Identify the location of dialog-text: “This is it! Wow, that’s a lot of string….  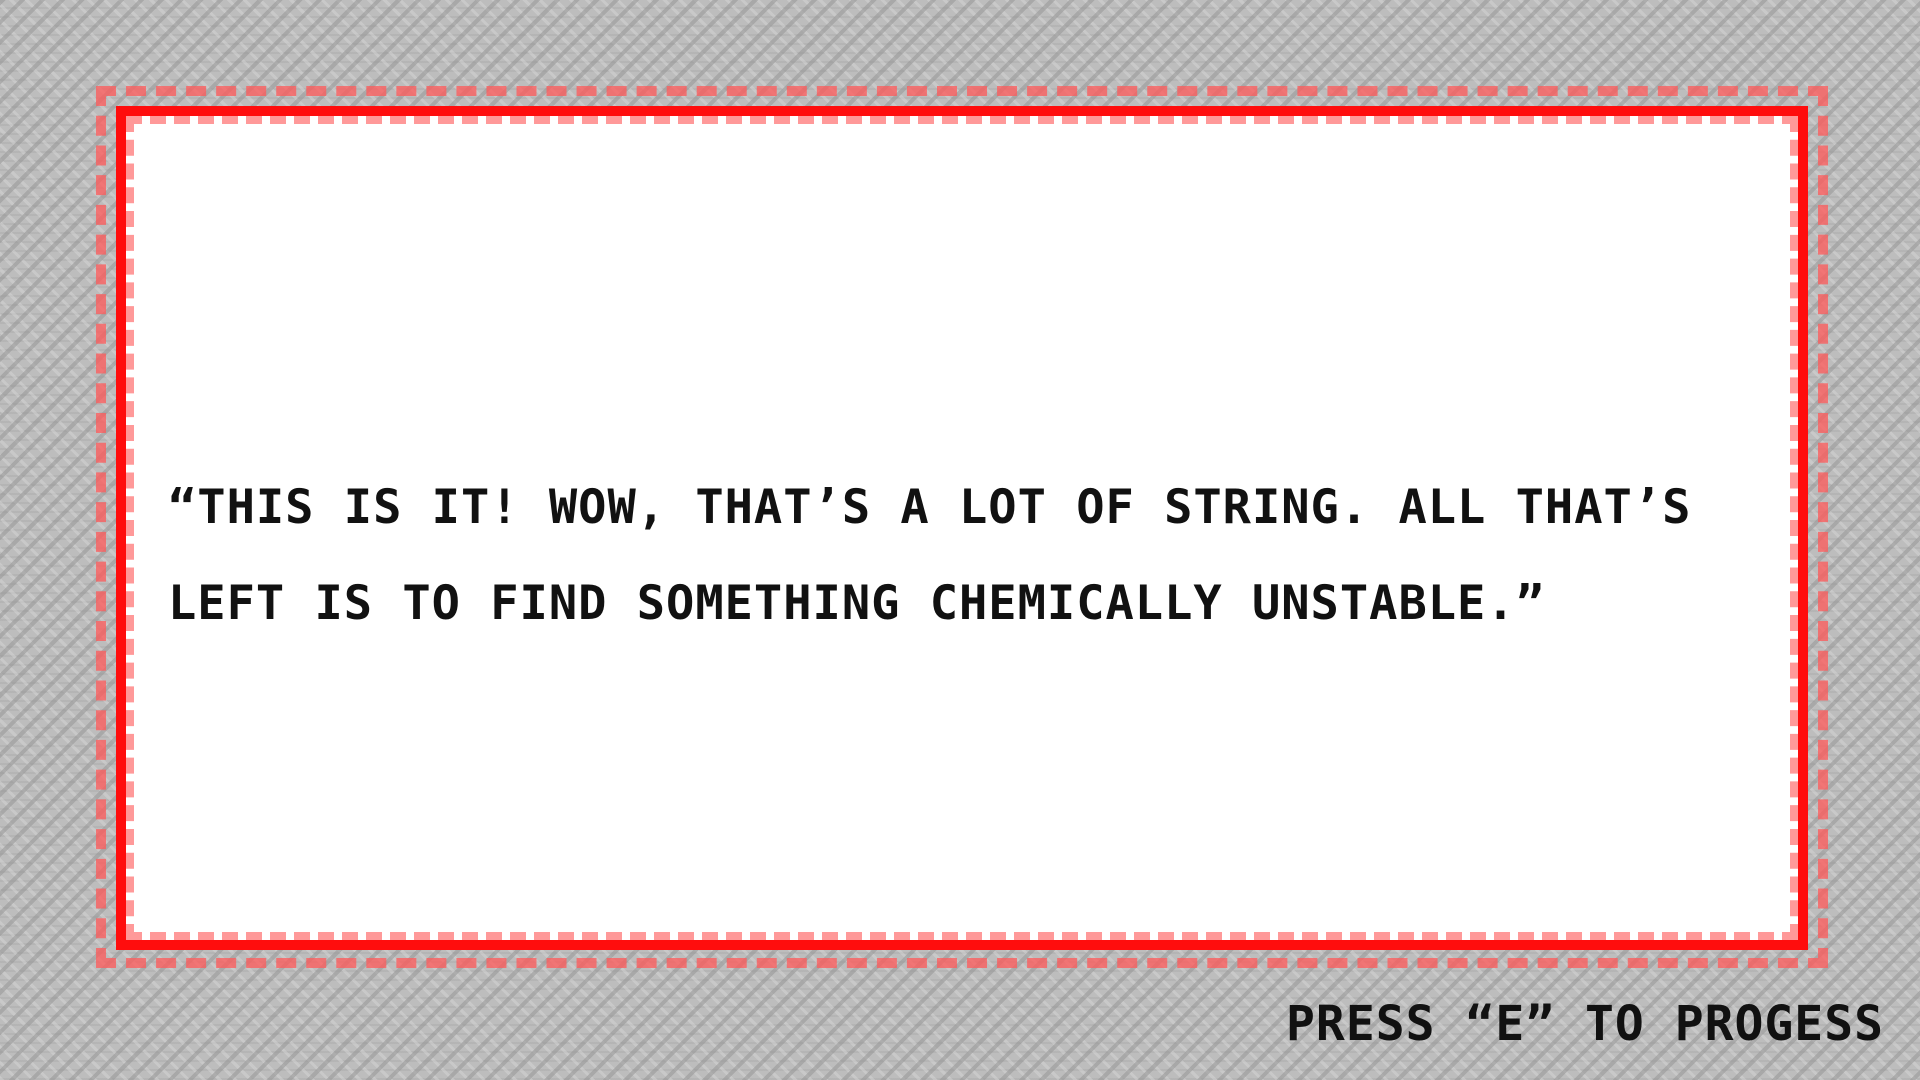
(930, 555).